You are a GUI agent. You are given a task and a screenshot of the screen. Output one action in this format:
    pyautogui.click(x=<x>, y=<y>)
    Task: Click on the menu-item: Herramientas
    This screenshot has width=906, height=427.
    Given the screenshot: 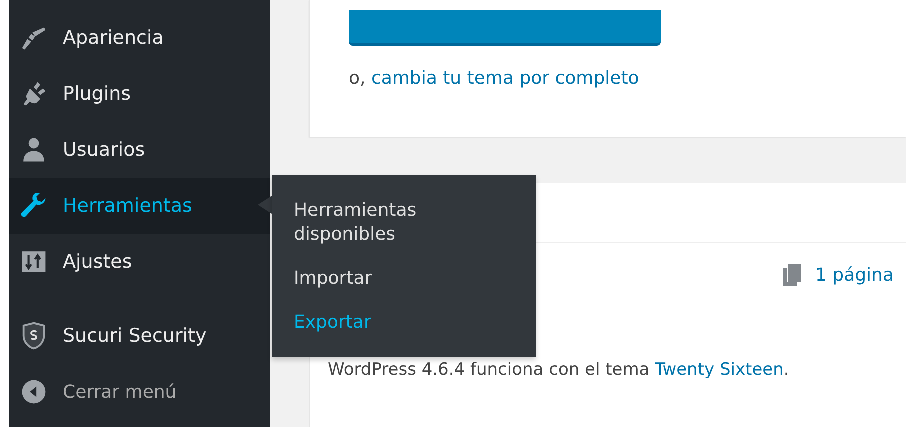 What is the action you would take?
    pyautogui.click(x=139, y=206)
    